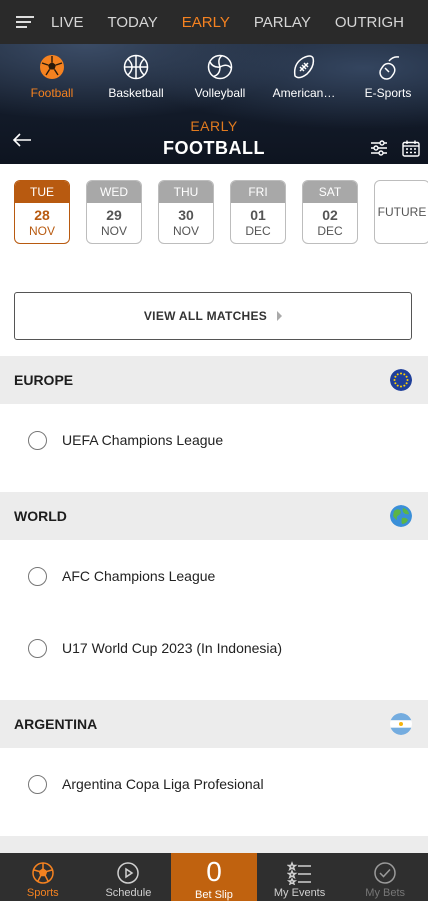  What do you see at coordinates (43, 873) in the screenshot?
I see `sports-ball-icon` at bounding box center [43, 873].